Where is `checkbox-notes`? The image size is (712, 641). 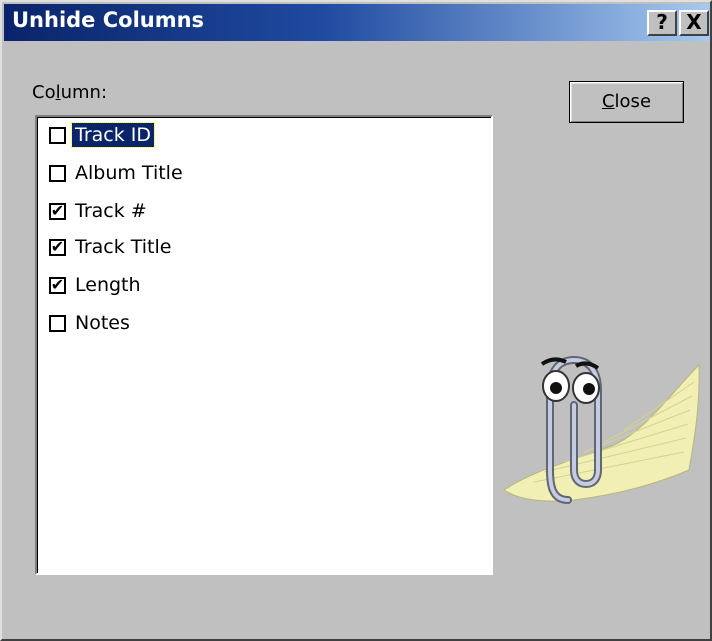 checkbox-notes is located at coordinates (57, 323).